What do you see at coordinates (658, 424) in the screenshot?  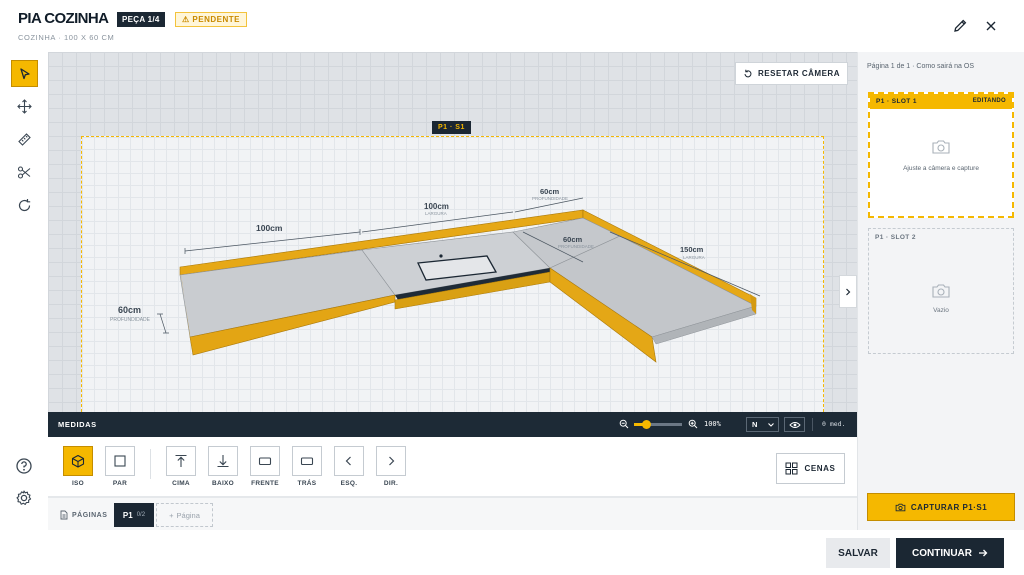 I see `zoom-slider` at bounding box center [658, 424].